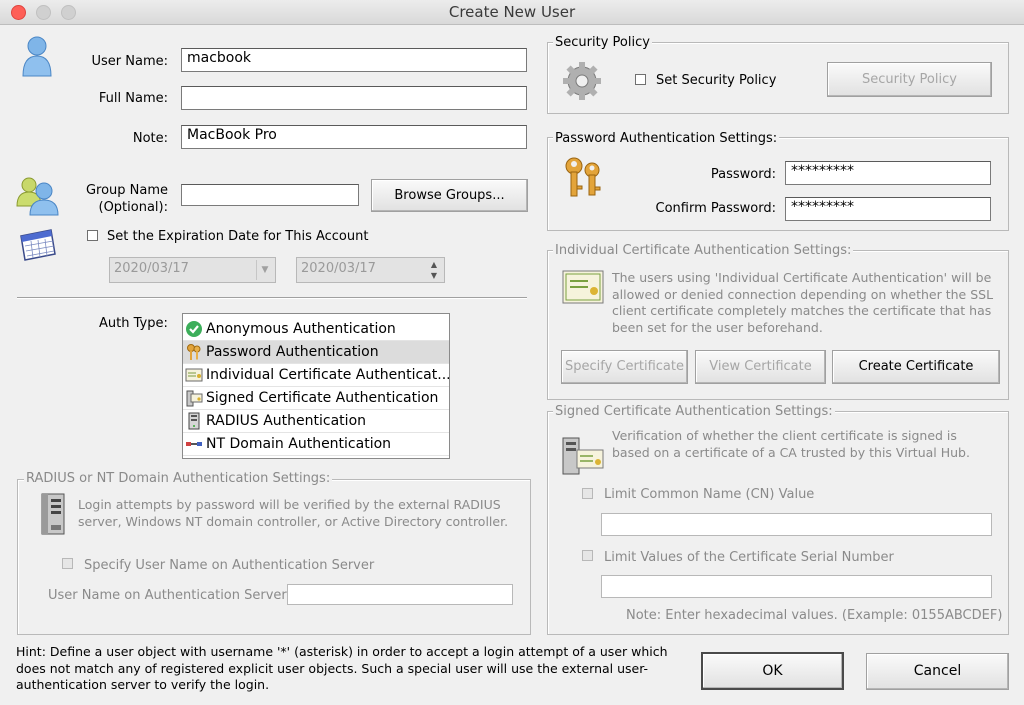 Image resolution: width=1024 pixels, height=705 pixels. I want to click on auth-type-item-signed-cert: Signed Certificate Authentication, so click(316, 398).